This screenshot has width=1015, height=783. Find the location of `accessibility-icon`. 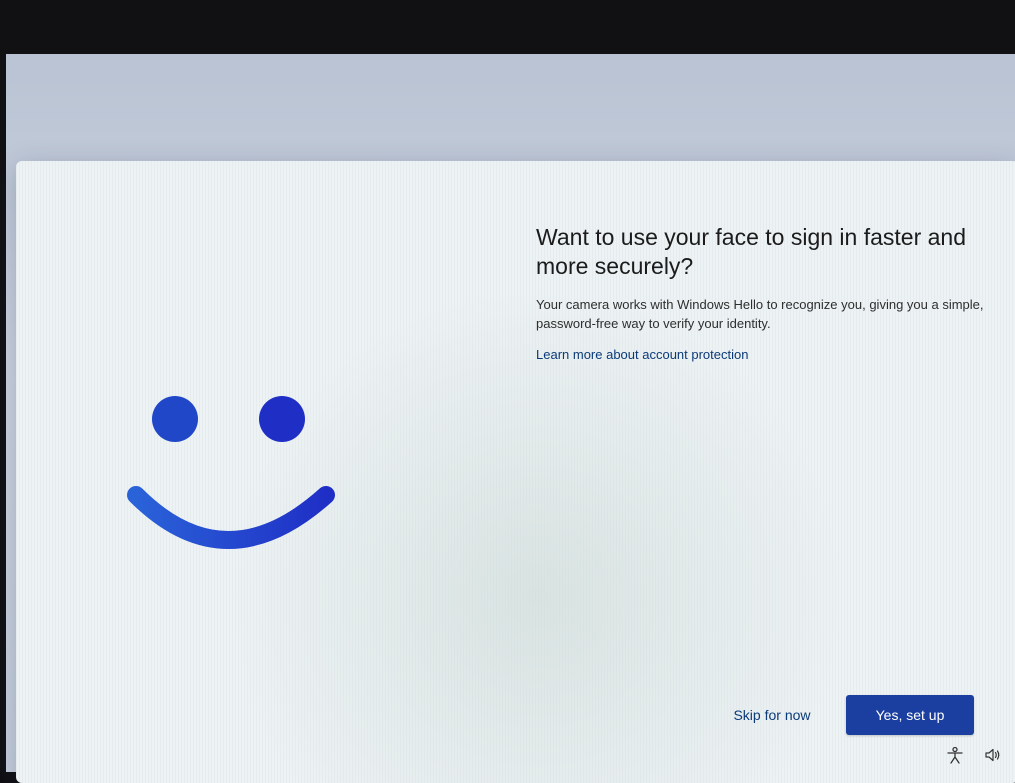

accessibility-icon is located at coordinates (955, 755).